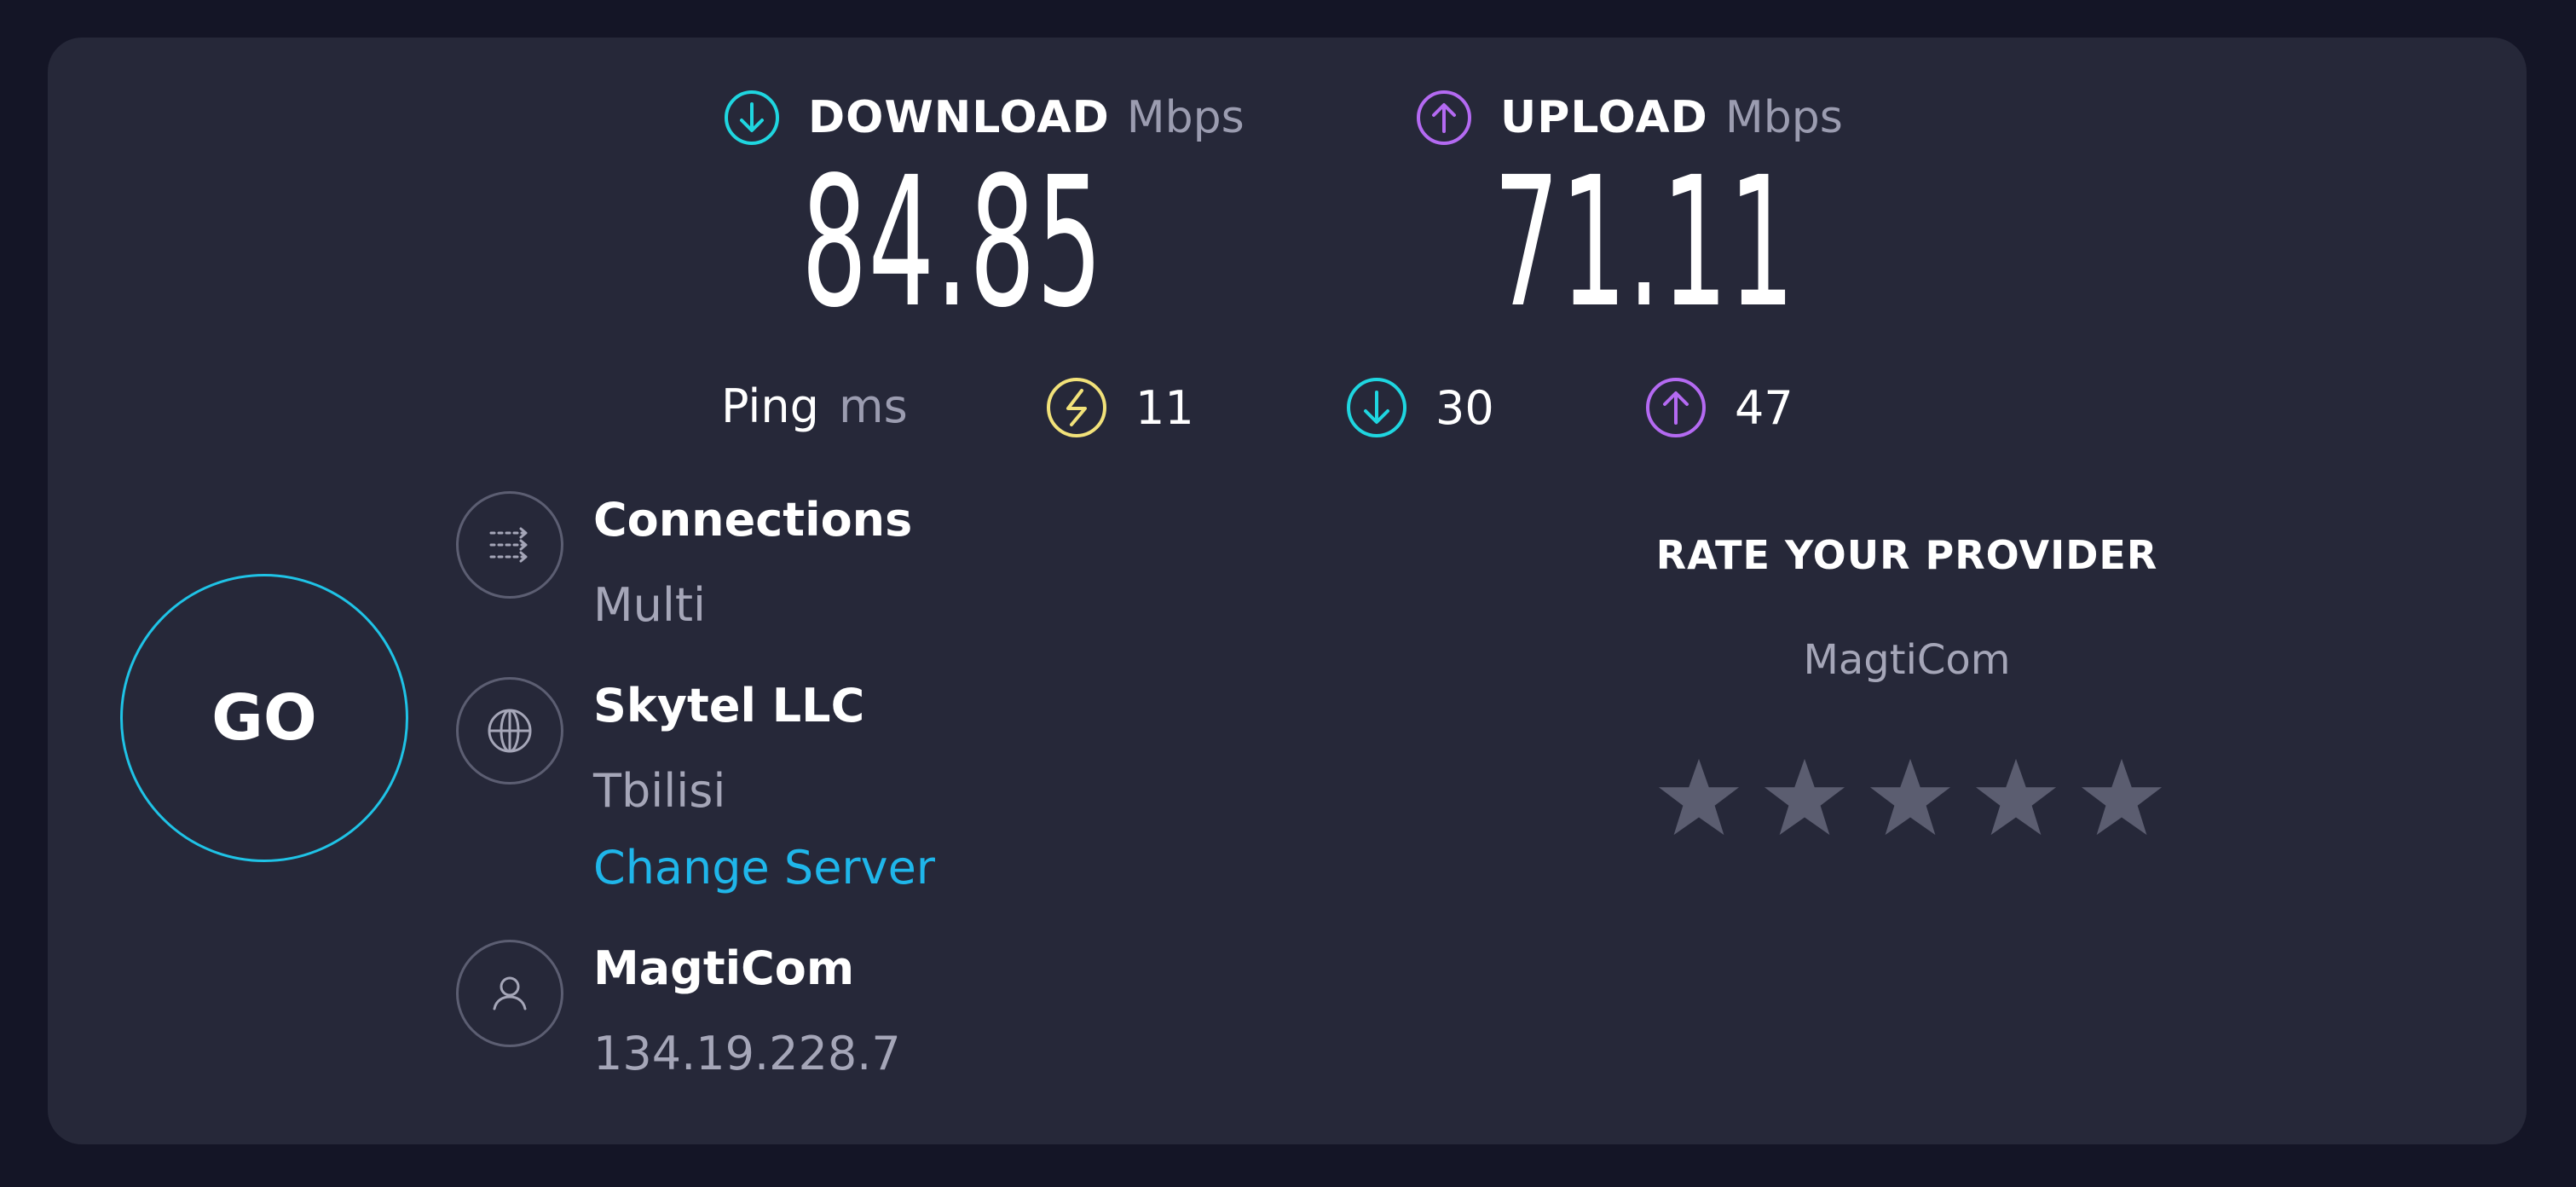  What do you see at coordinates (1076, 407) in the screenshot?
I see `idle-latency-icon` at bounding box center [1076, 407].